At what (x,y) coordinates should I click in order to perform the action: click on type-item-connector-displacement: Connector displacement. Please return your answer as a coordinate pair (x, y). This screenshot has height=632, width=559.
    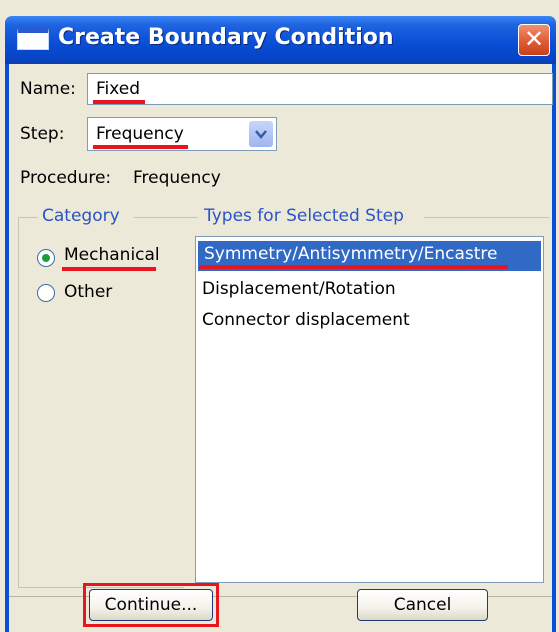
    Looking at the image, I should click on (306, 320).